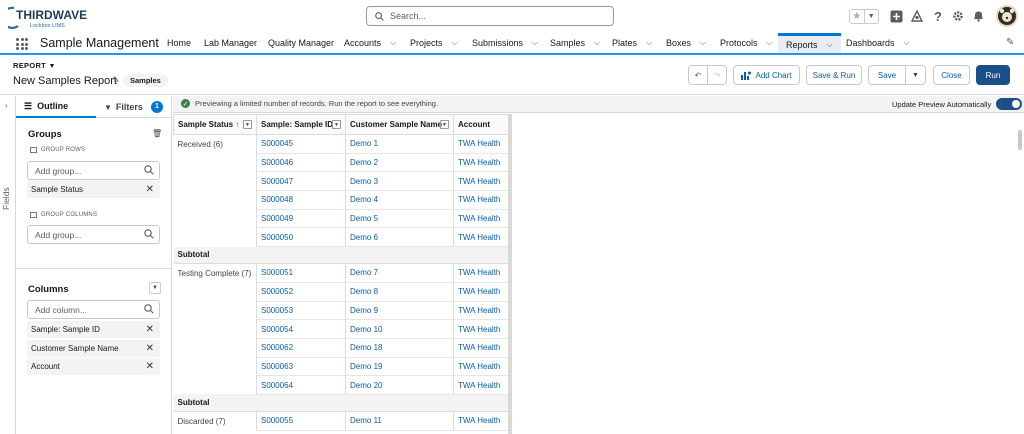  What do you see at coordinates (399, 200) in the screenshot?
I see `customer-sample-name-cell: Demo 4` at bounding box center [399, 200].